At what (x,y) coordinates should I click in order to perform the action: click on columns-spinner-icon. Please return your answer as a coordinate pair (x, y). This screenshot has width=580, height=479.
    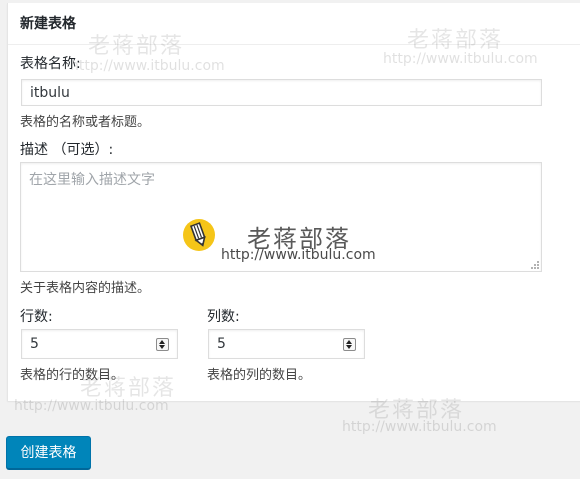
    Looking at the image, I should click on (349, 344).